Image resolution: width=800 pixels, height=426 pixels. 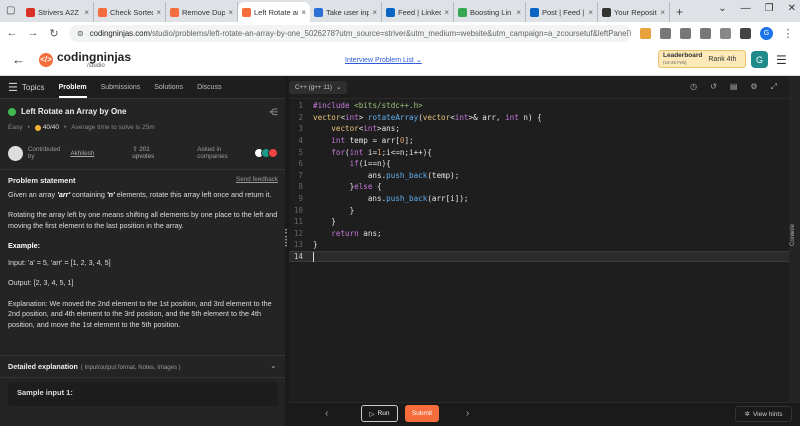 I want to click on gear-icon: ⚙, so click(x=753, y=87).